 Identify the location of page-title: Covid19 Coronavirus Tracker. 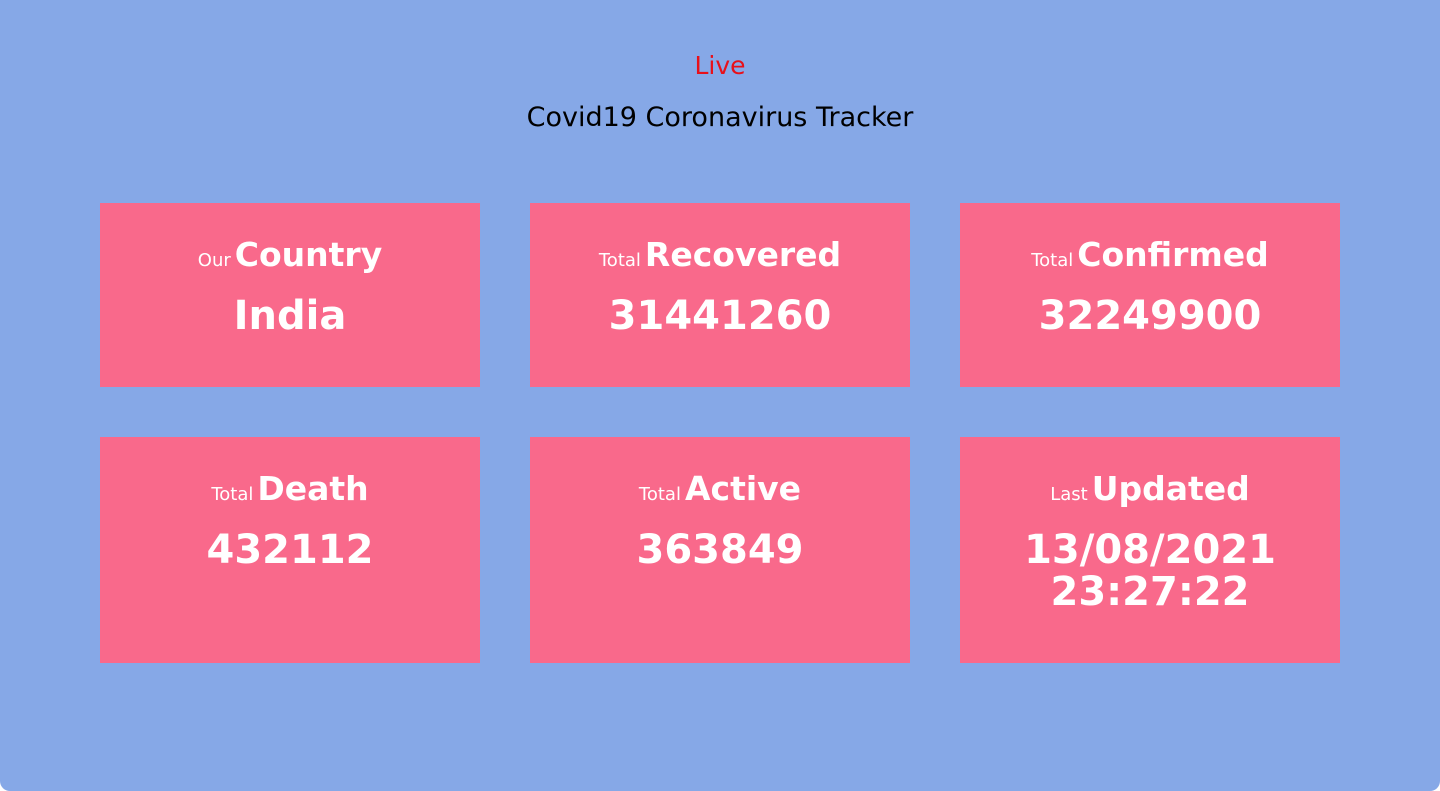
(720, 117).